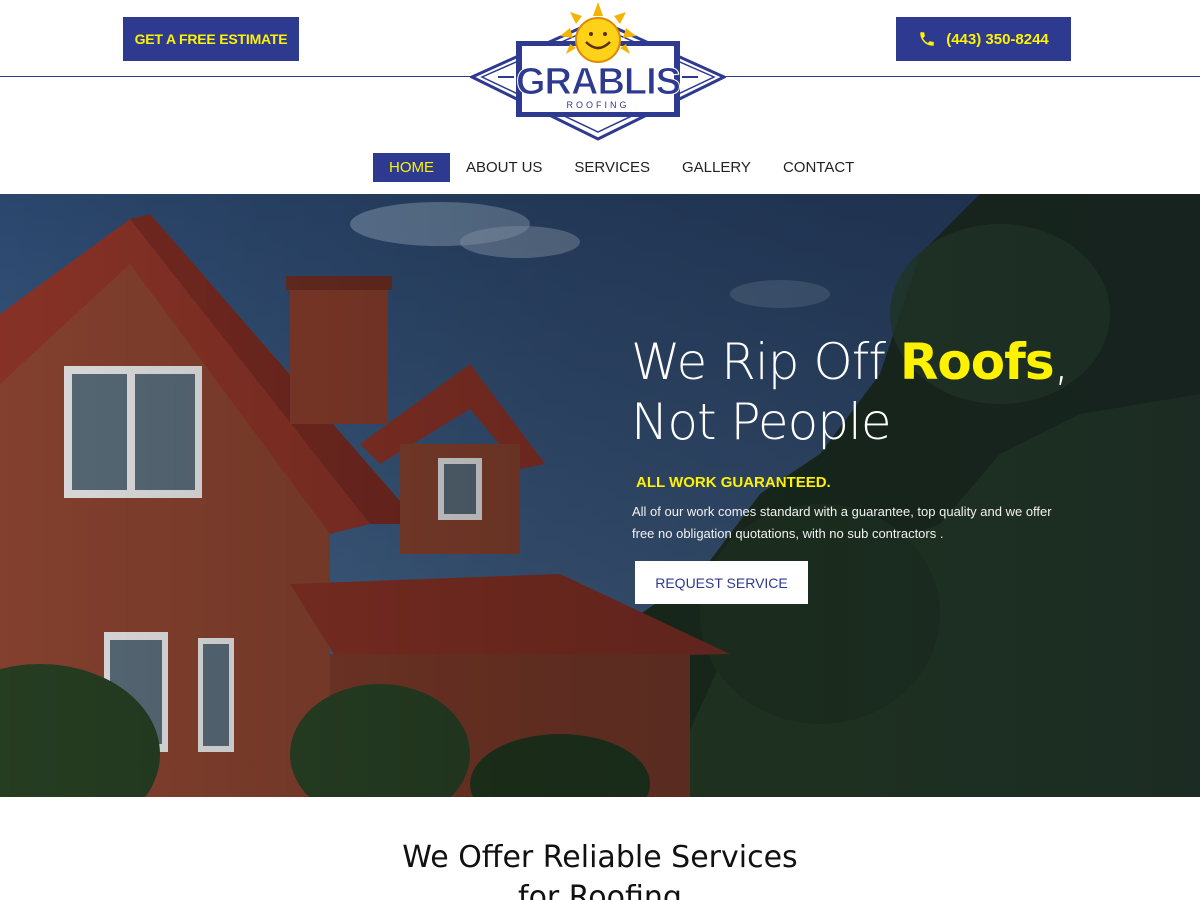 The height and width of the screenshot is (900, 1200). Describe the element at coordinates (733, 482) in the screenshot. I see `hero-guarantee: ALL WORK GUARANTEED.` at that location.